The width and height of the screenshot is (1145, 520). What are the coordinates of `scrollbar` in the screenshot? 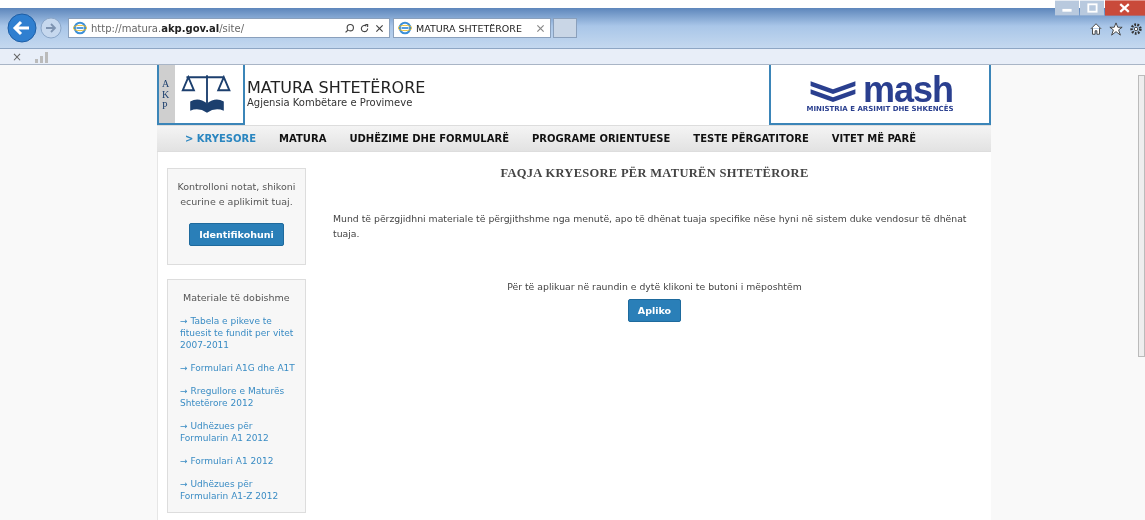 It's located at (1141, 216).